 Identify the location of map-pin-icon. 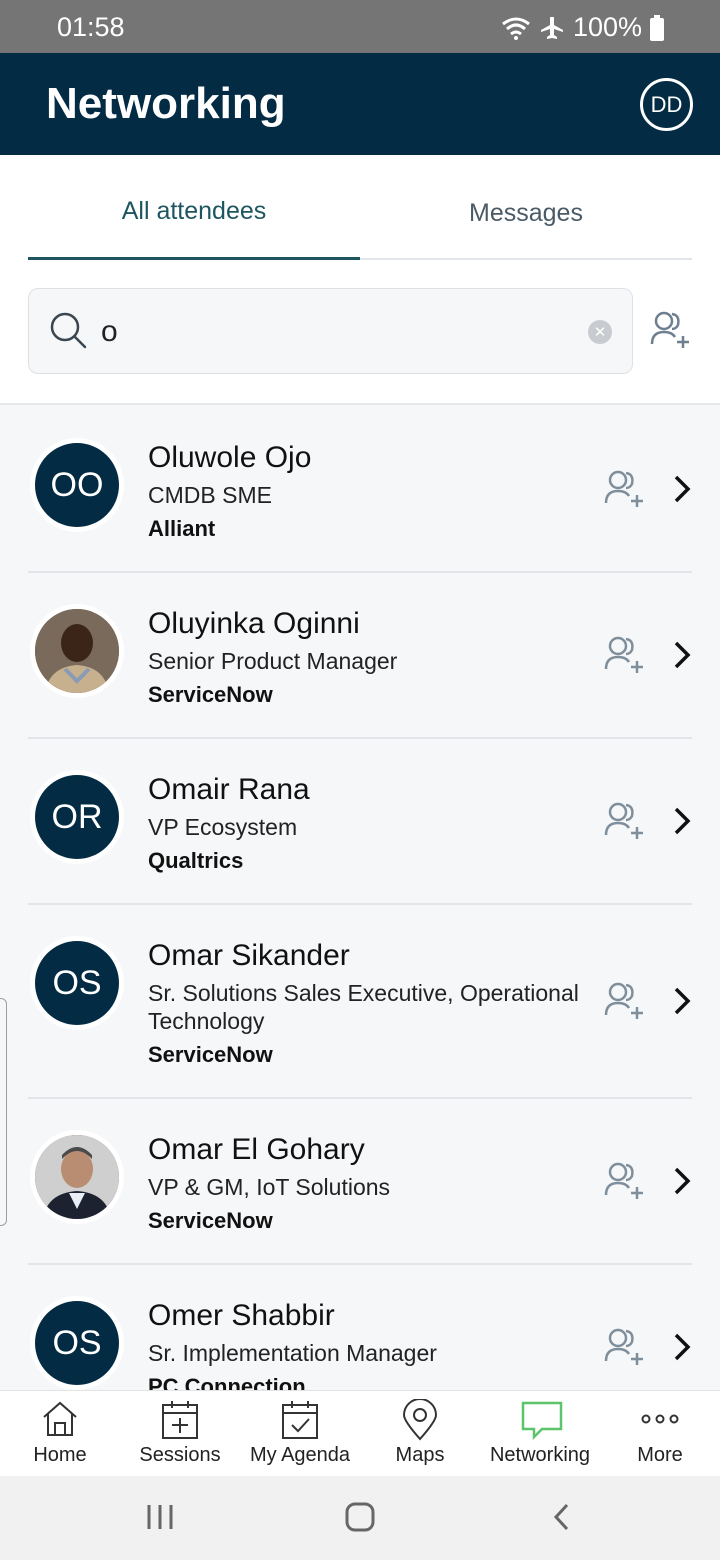
(420, 1420).